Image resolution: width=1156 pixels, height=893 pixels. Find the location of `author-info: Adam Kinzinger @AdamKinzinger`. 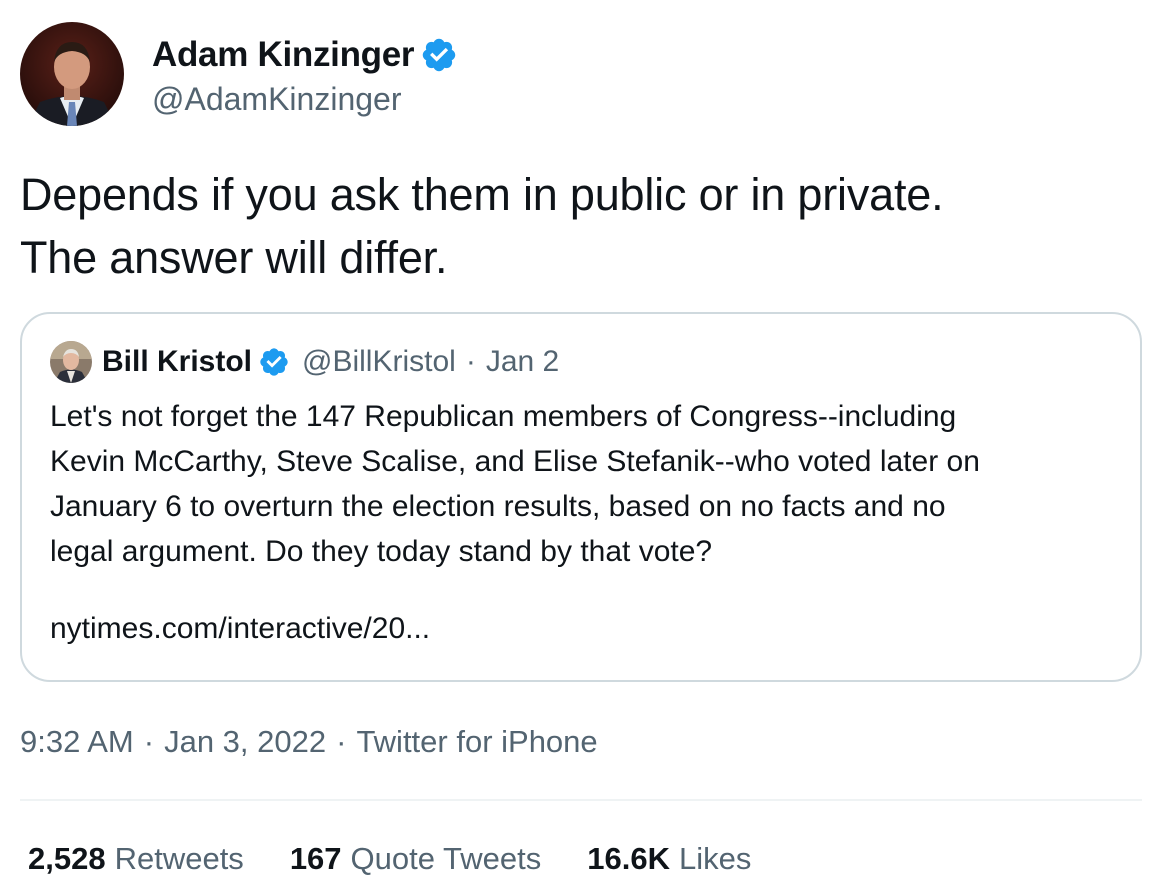

author-info: Adam Kinzinger @AdamKinzinger is located at coordinates (305, 74).